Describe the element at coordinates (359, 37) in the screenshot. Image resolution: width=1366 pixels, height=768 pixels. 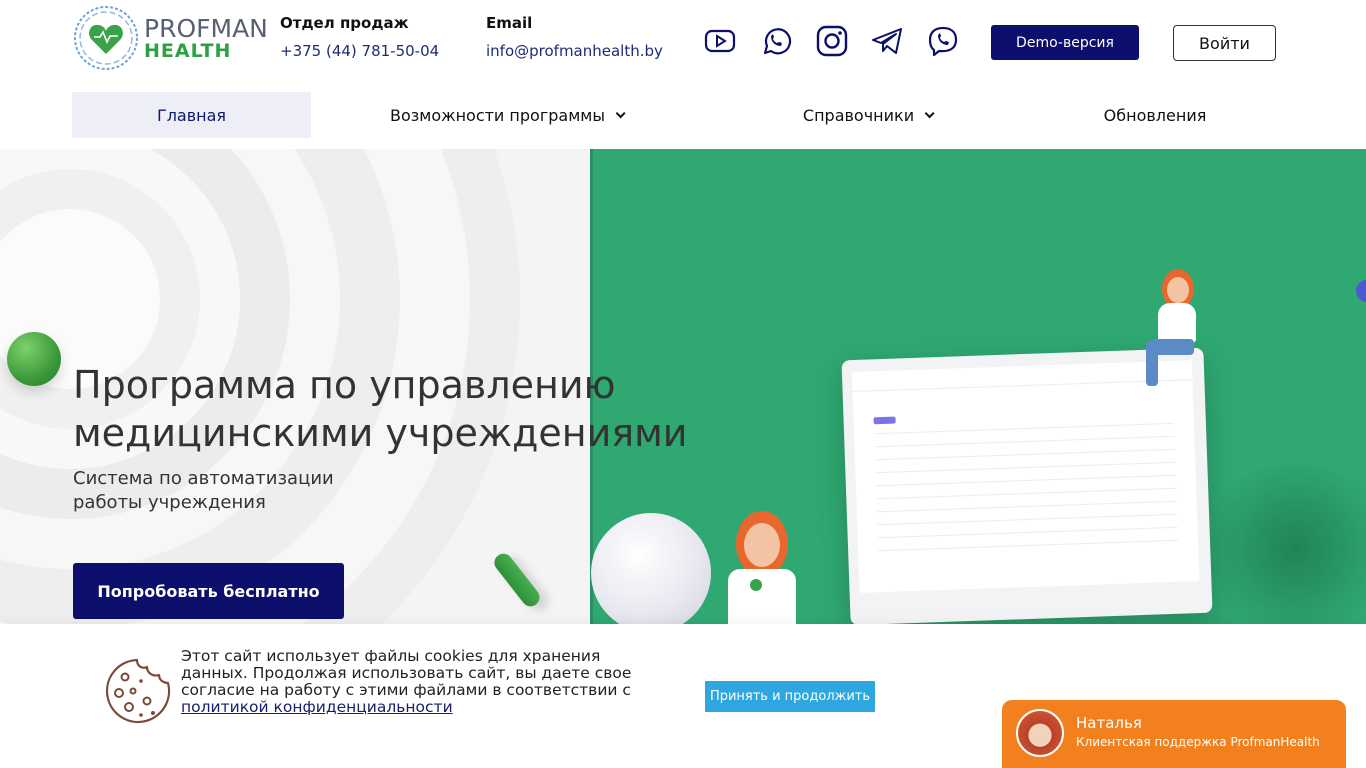
I see `sales-contact: Отдел продаж +375 (44) 781-50-04` at that location.